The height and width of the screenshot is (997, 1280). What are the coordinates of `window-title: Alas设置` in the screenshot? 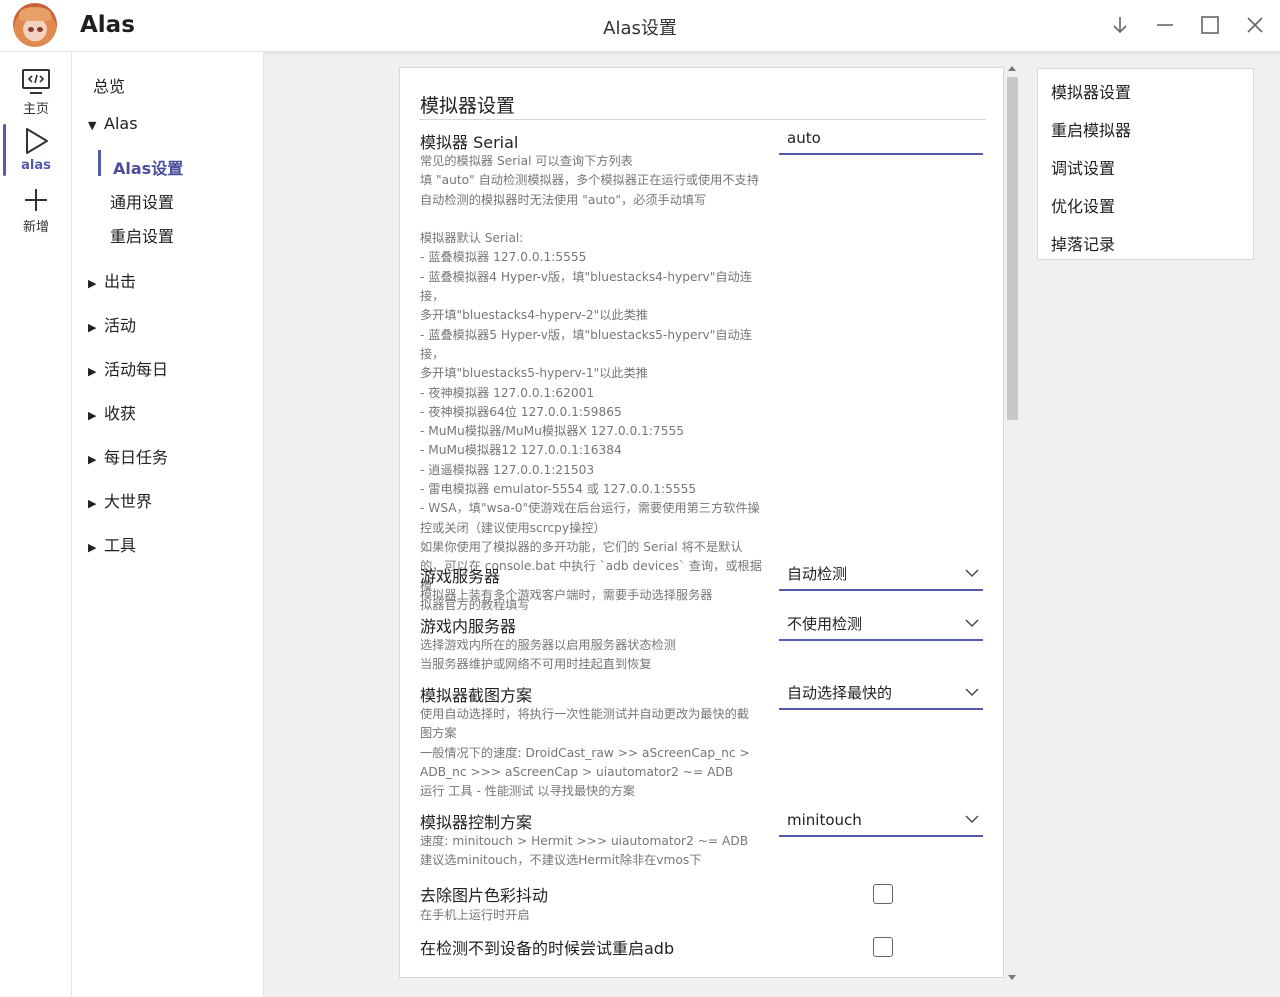 It's located at (640, 28).